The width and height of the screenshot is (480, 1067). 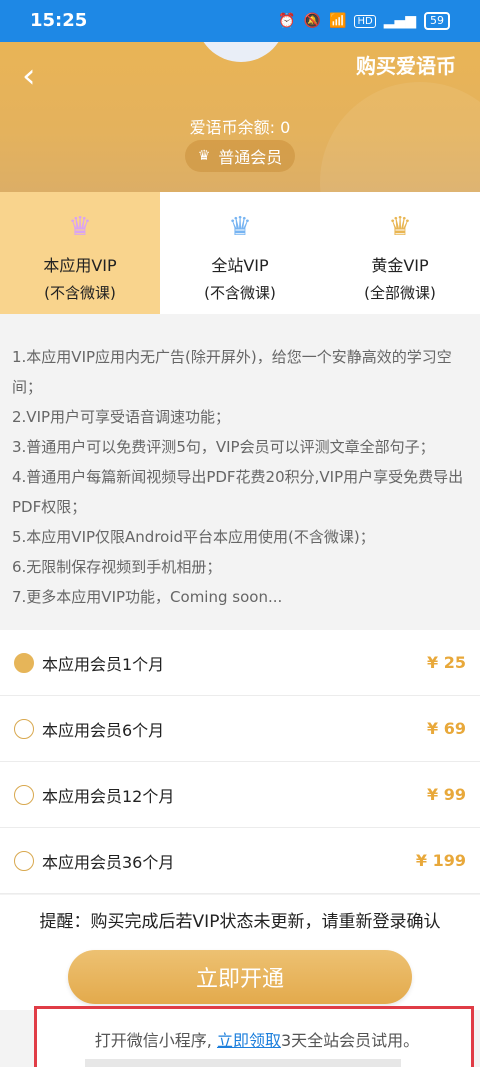 What do you see at coordinates (232, 372) in the screenshot?
I see `benefit-item: 1.本应用VIP应用内无广告(除开屏外)，给您一个安静高效的学习空间；` at bounding box center [232, 372].